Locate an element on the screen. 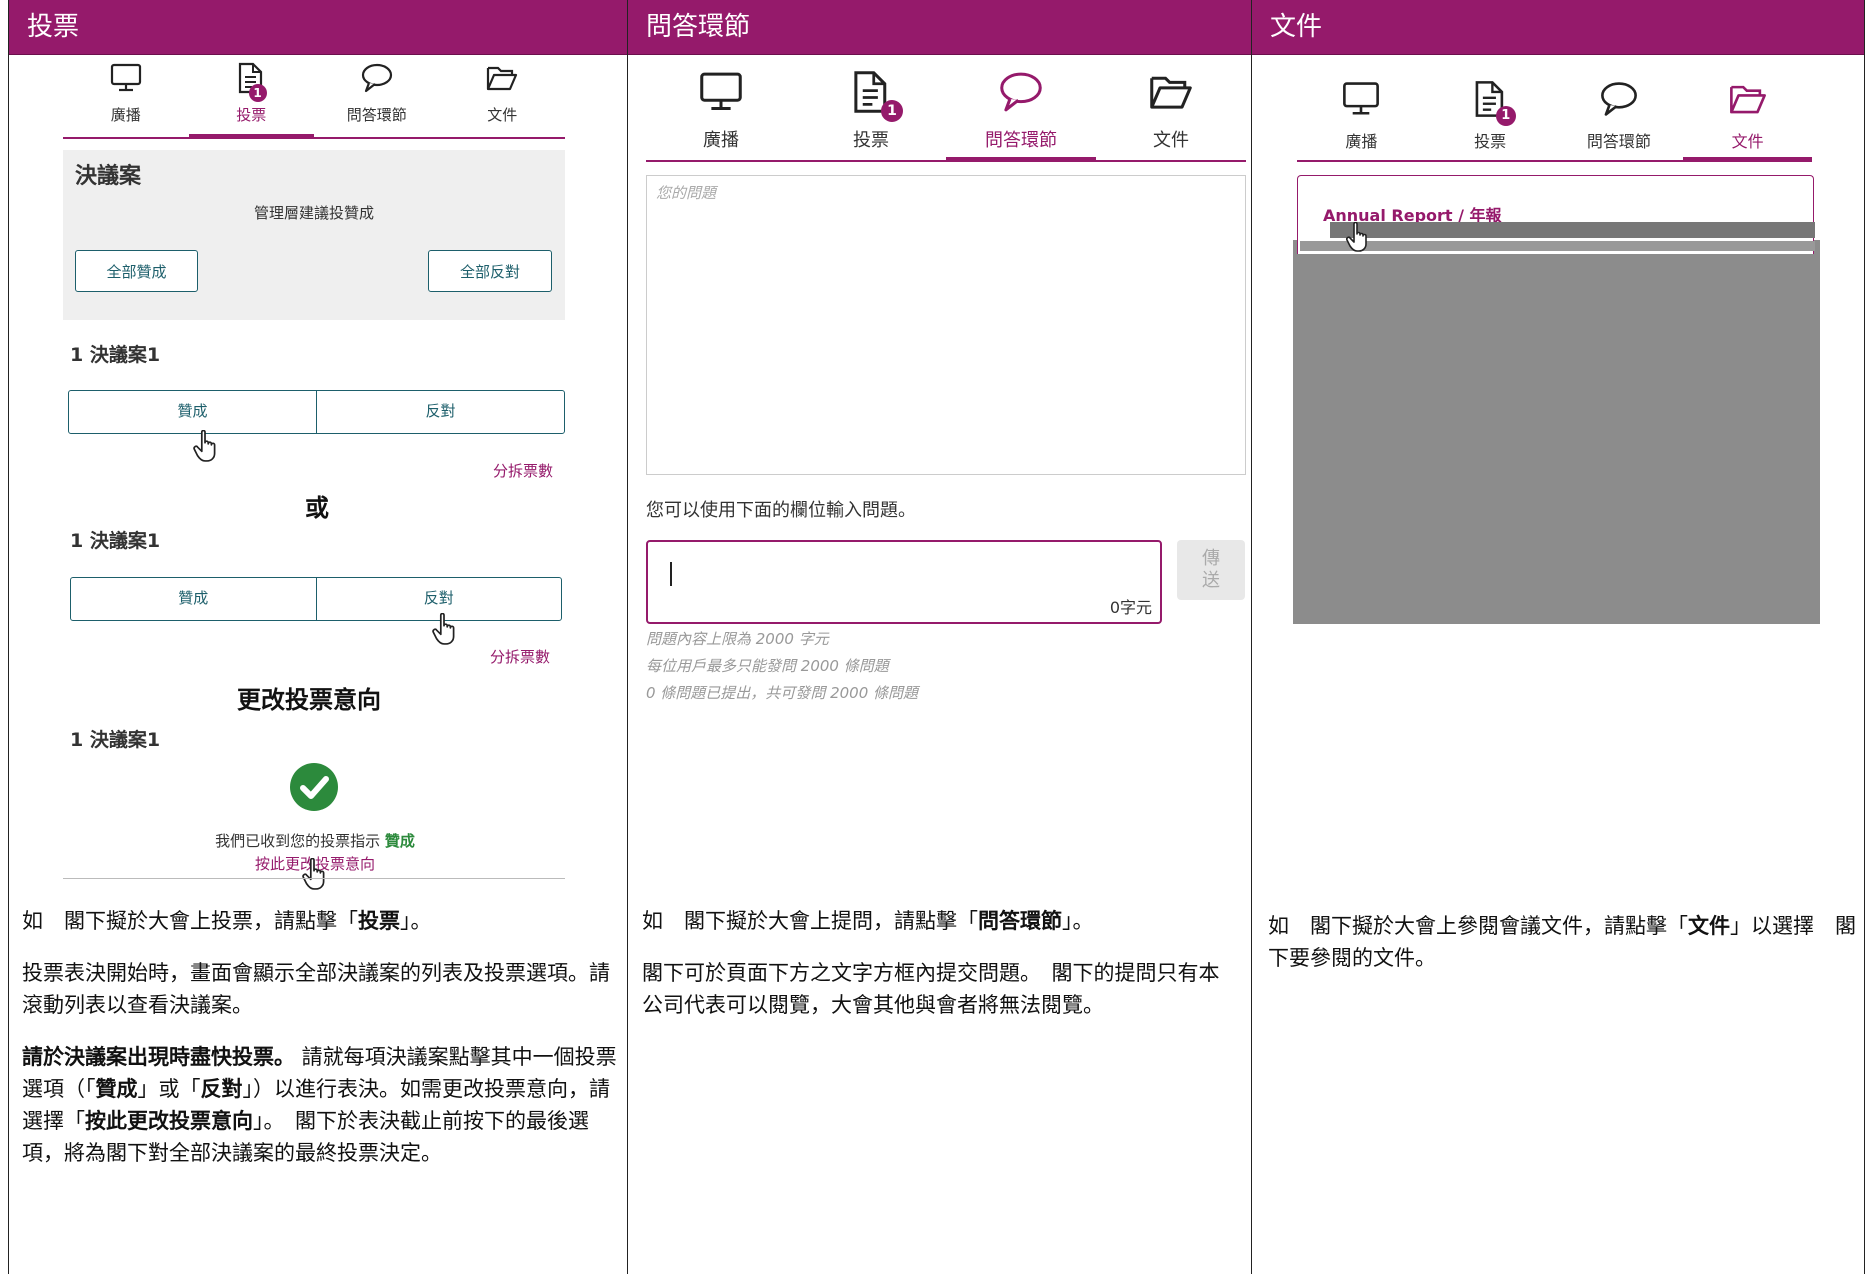 The height and width of the screenshot is (1274, 1865). voting-tab-bar: 廣播 1 投票 問答環節 文件 is located at coordinates (314, 100).